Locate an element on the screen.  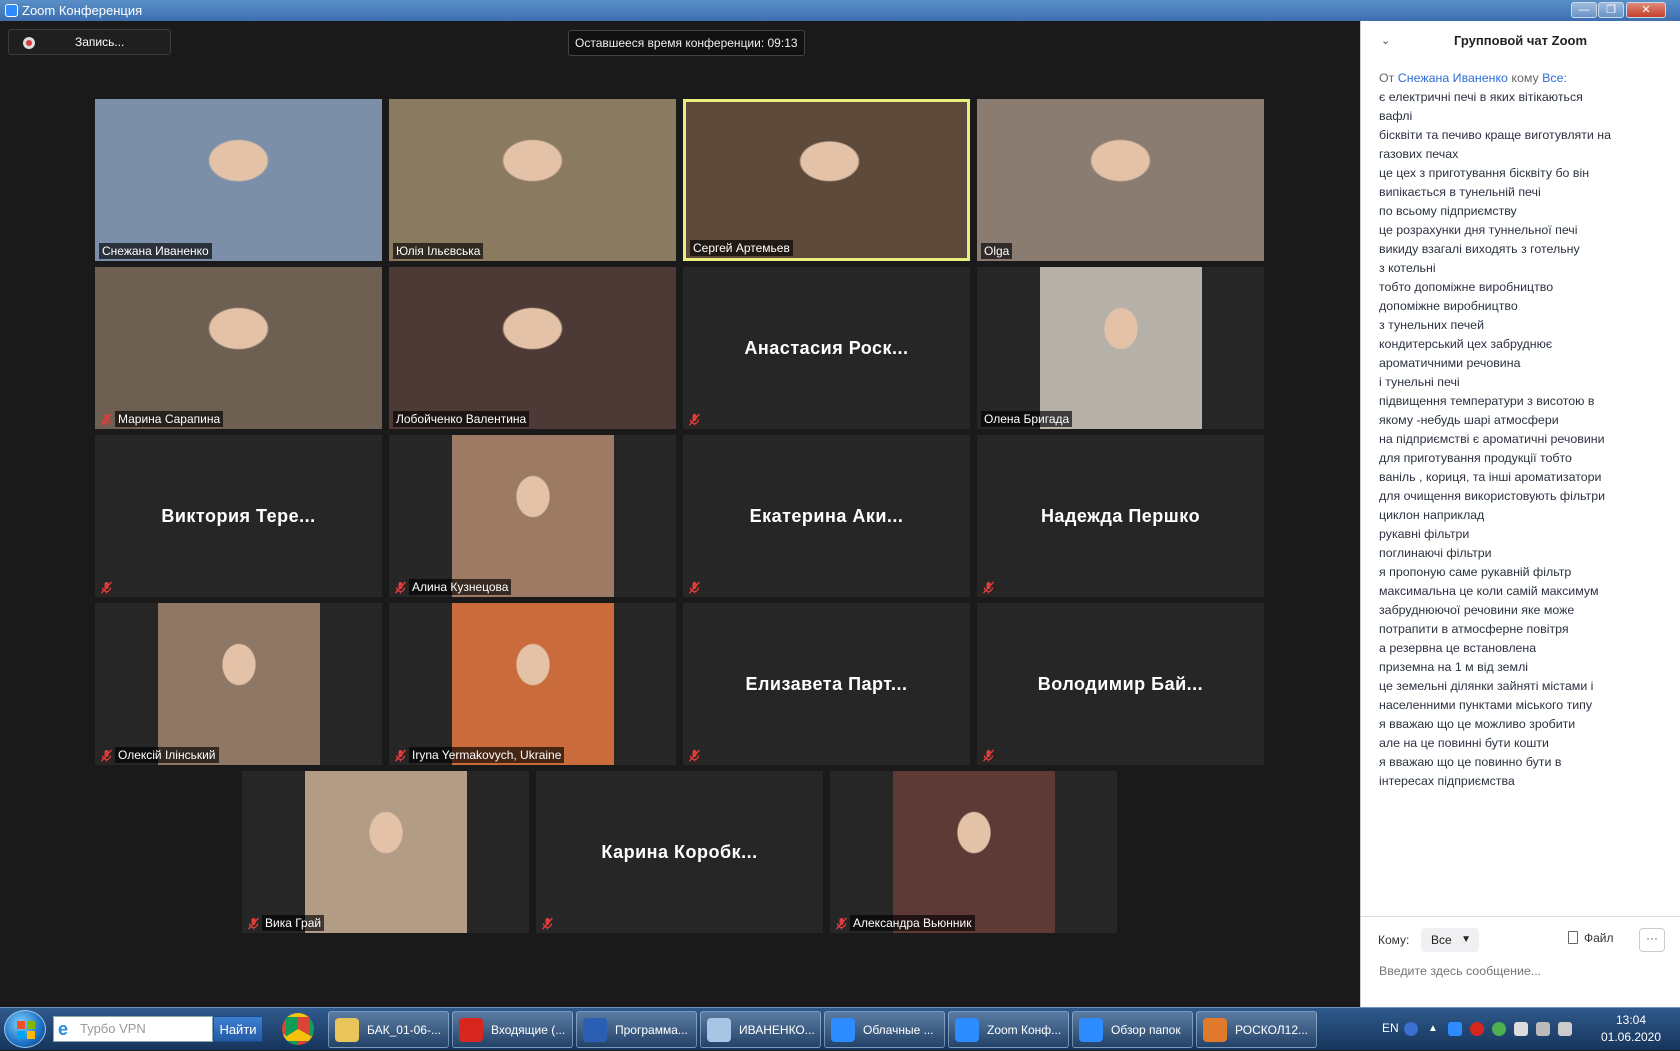
eye-app-icon is located at coordinates (1215, 1030).